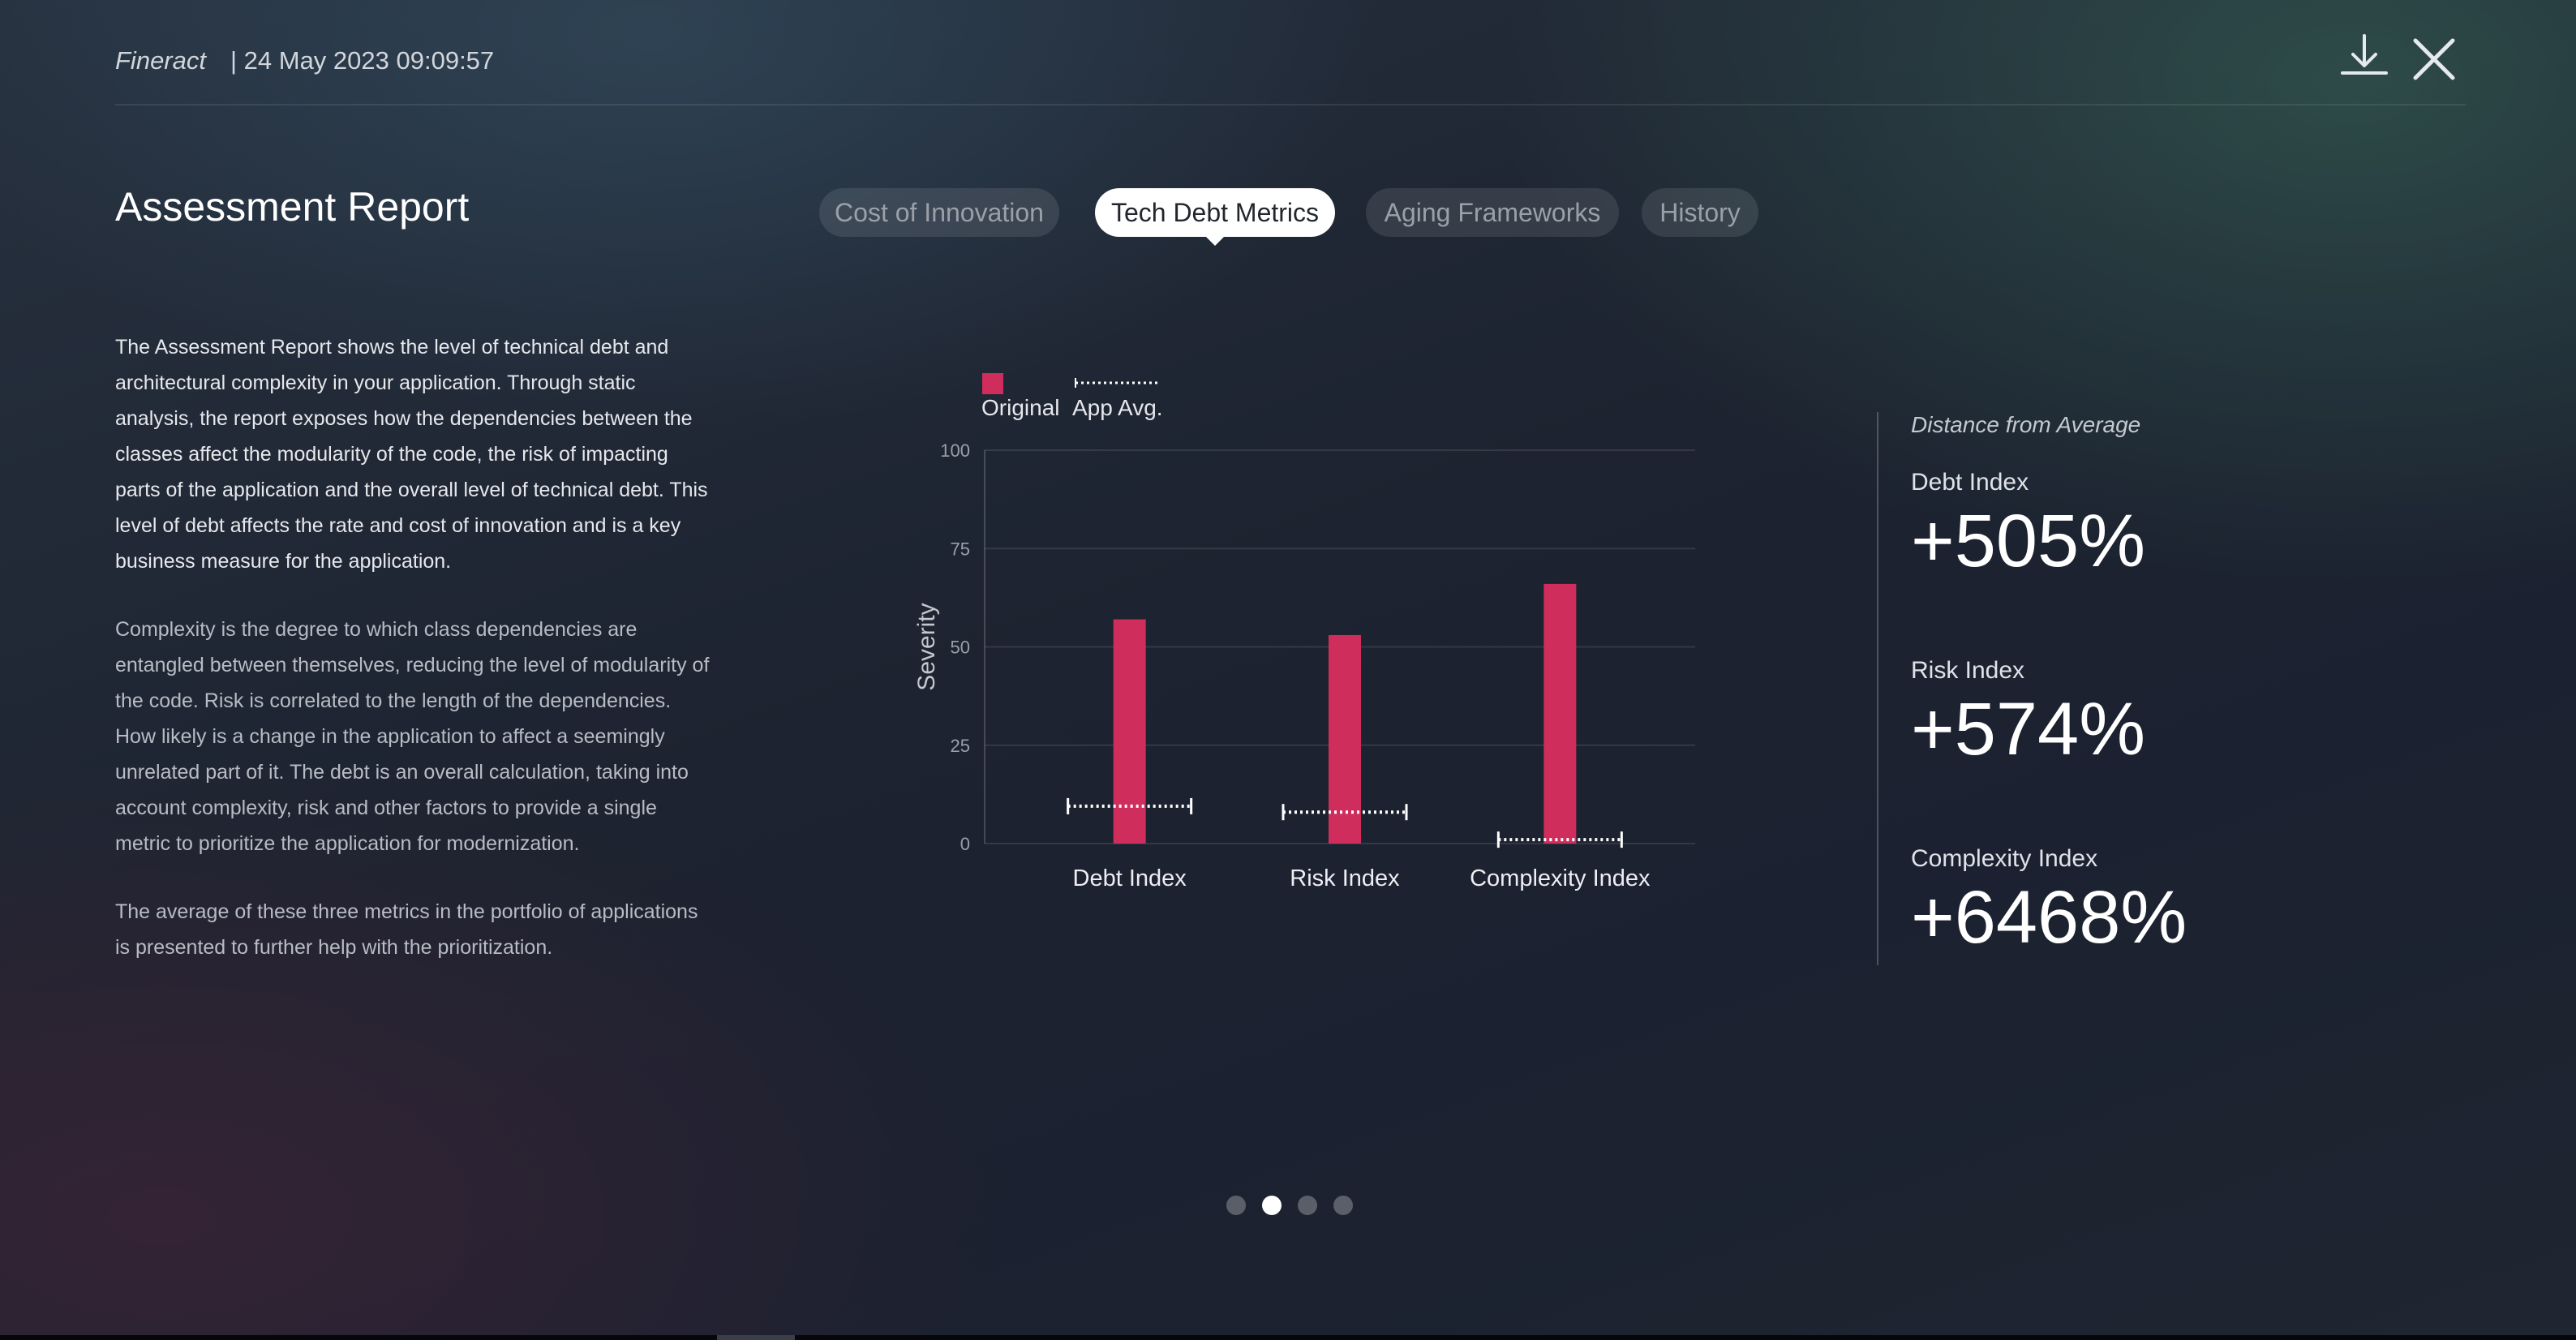 Image resolution: width=2576 pixels, height=1340 pixels. What do you see at coordinates (960, 549) in the screenshot?
I see `y-tick-label: 75` at bounding box center [960, 549].